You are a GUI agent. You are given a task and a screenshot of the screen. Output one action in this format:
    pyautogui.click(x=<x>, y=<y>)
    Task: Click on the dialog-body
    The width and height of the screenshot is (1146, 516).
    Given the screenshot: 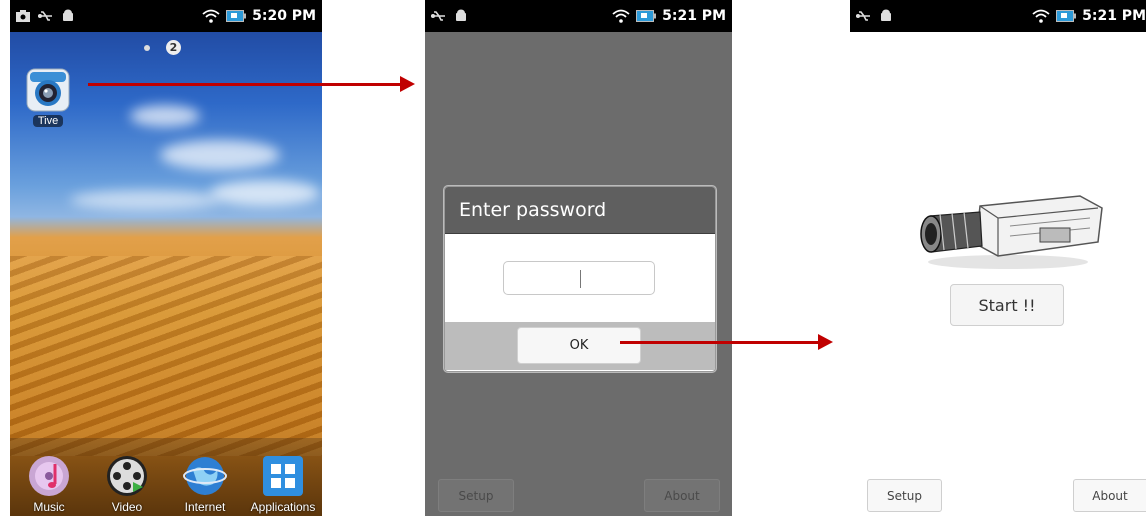 What is the action you would take?
    pyautogui.click(x=580, y=278)
    